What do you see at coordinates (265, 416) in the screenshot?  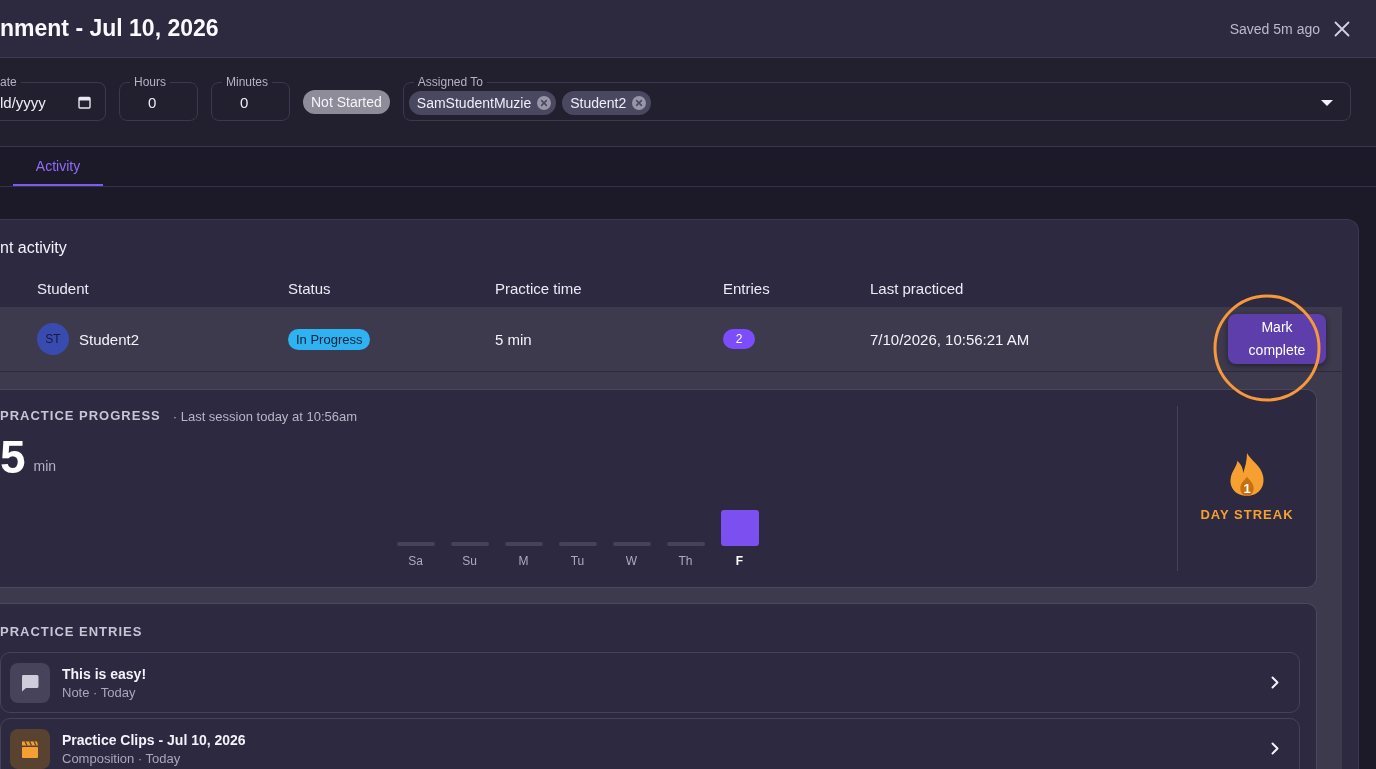 I see `session-note: · Last session today at 10:56am` at bounding box center [265, 416].